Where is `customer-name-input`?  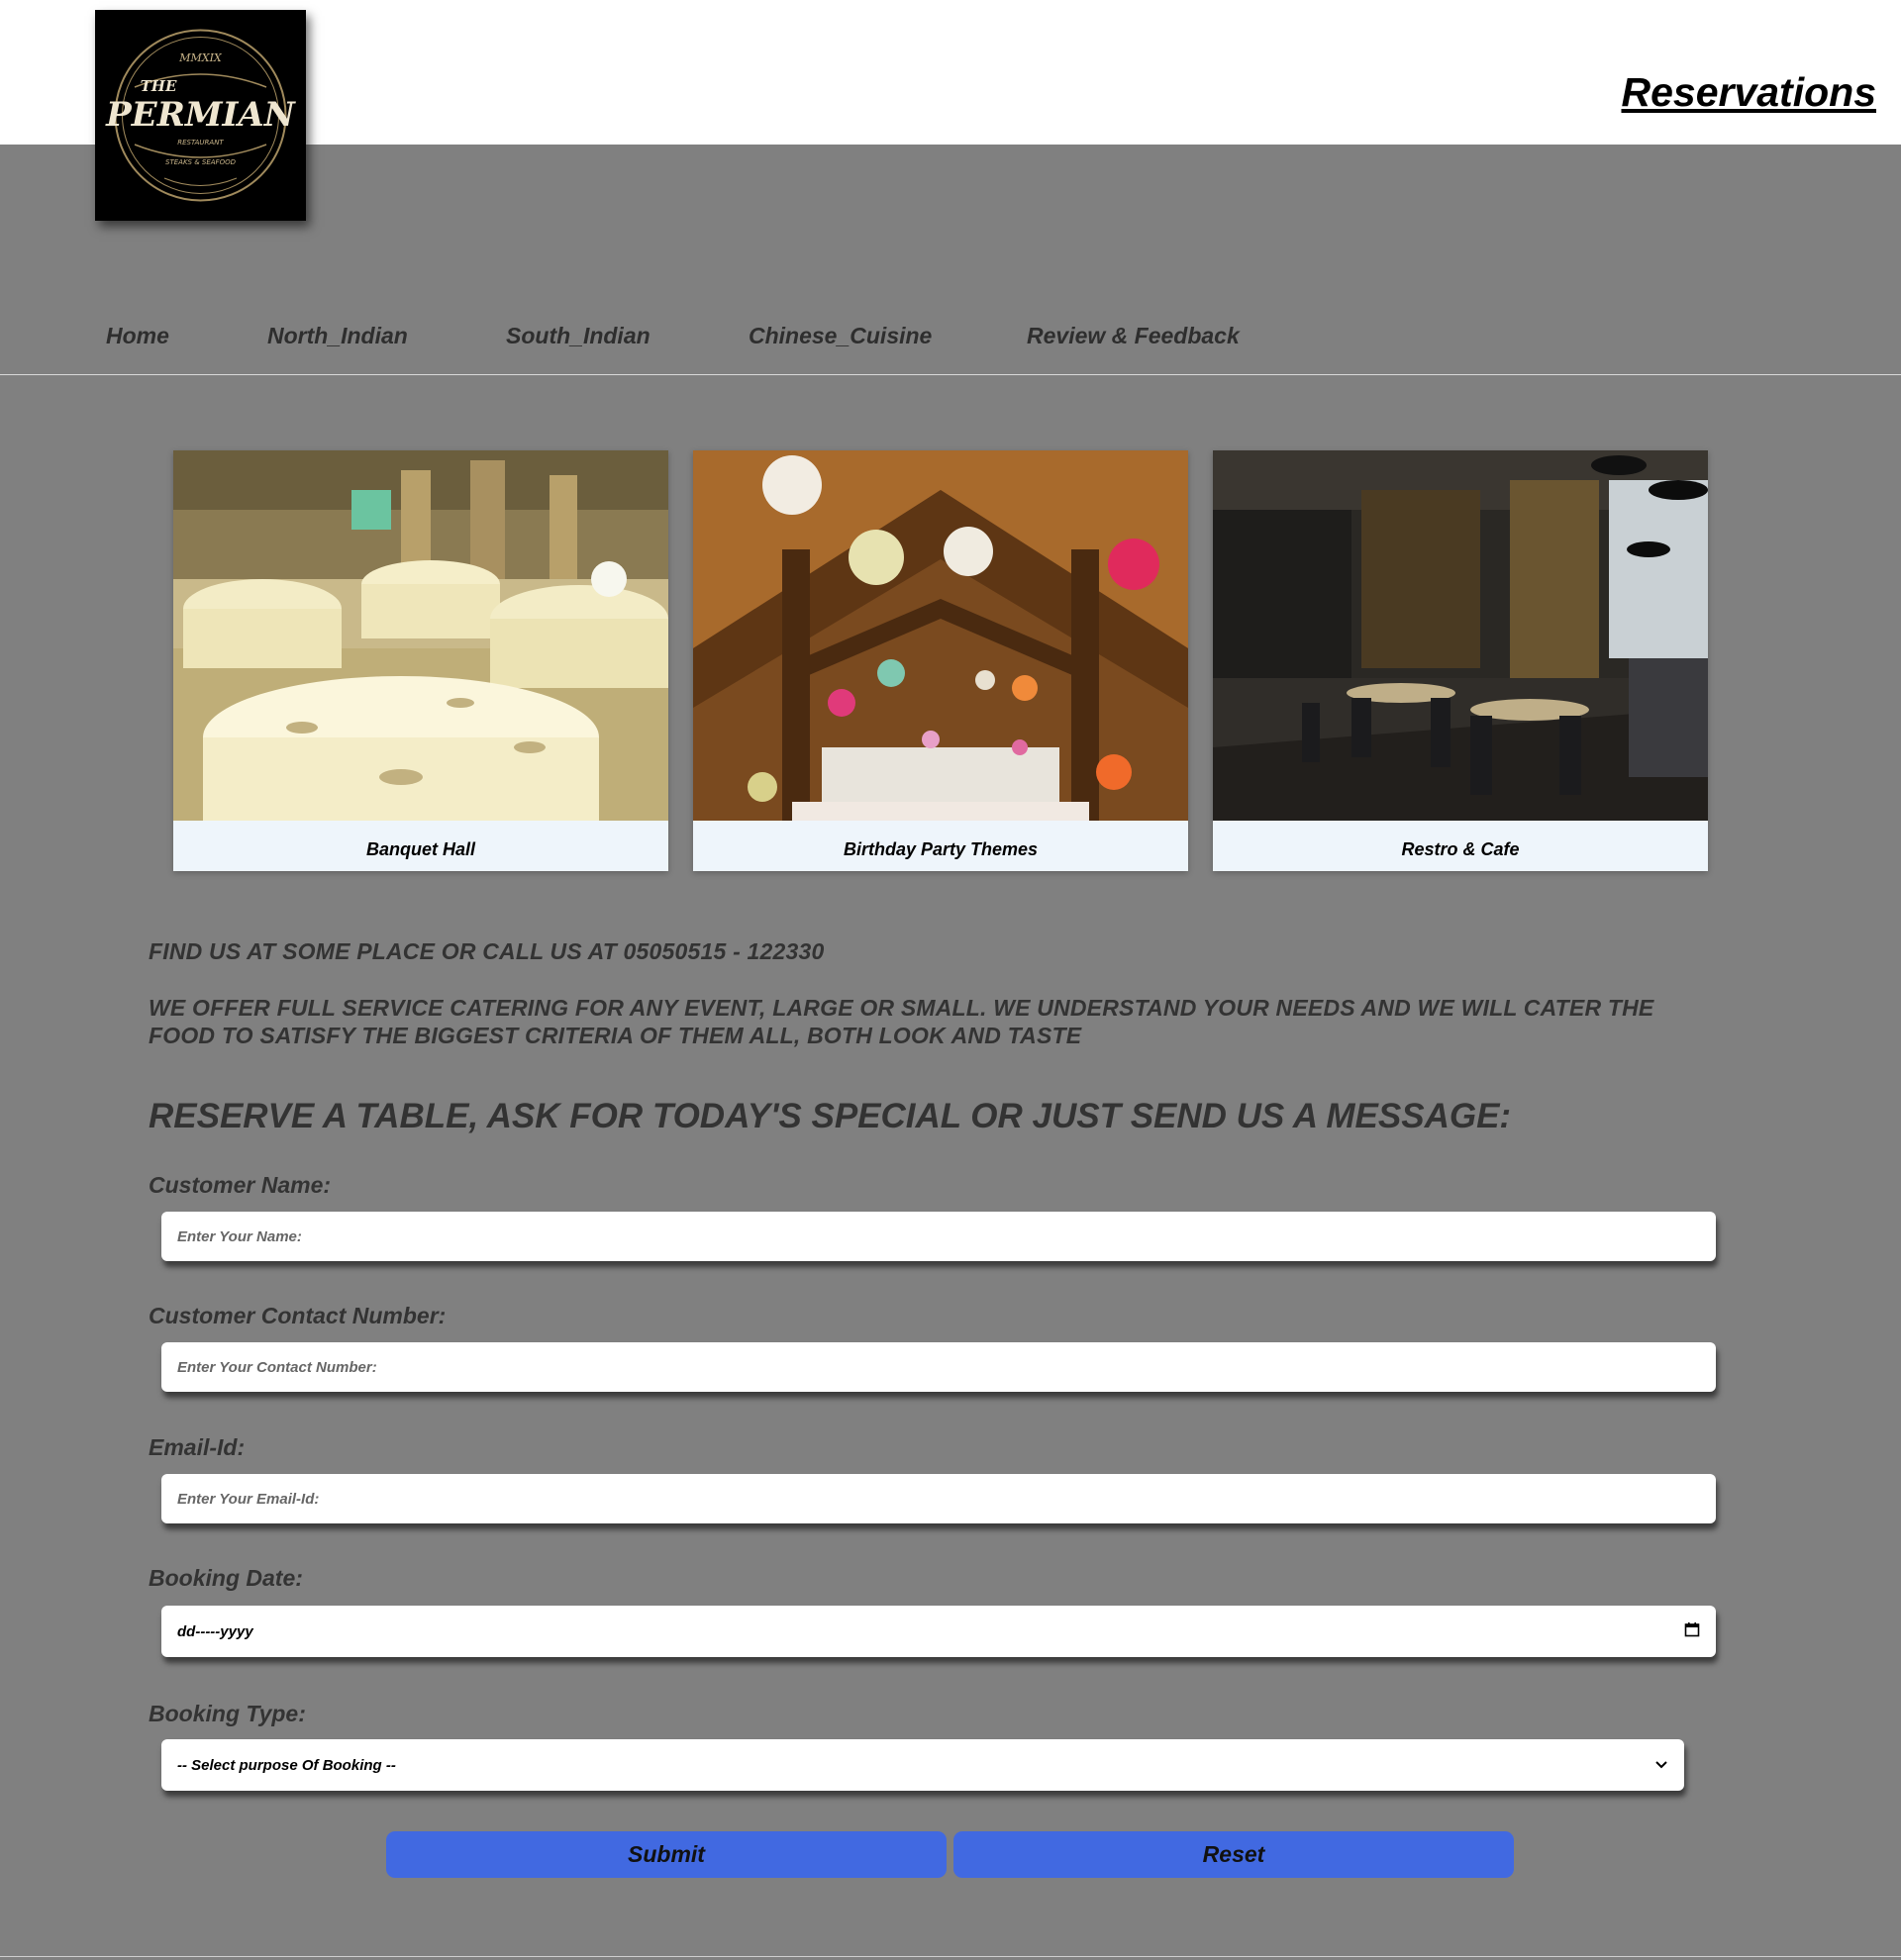
customer-name-input is located at coordinates (938, 1236).